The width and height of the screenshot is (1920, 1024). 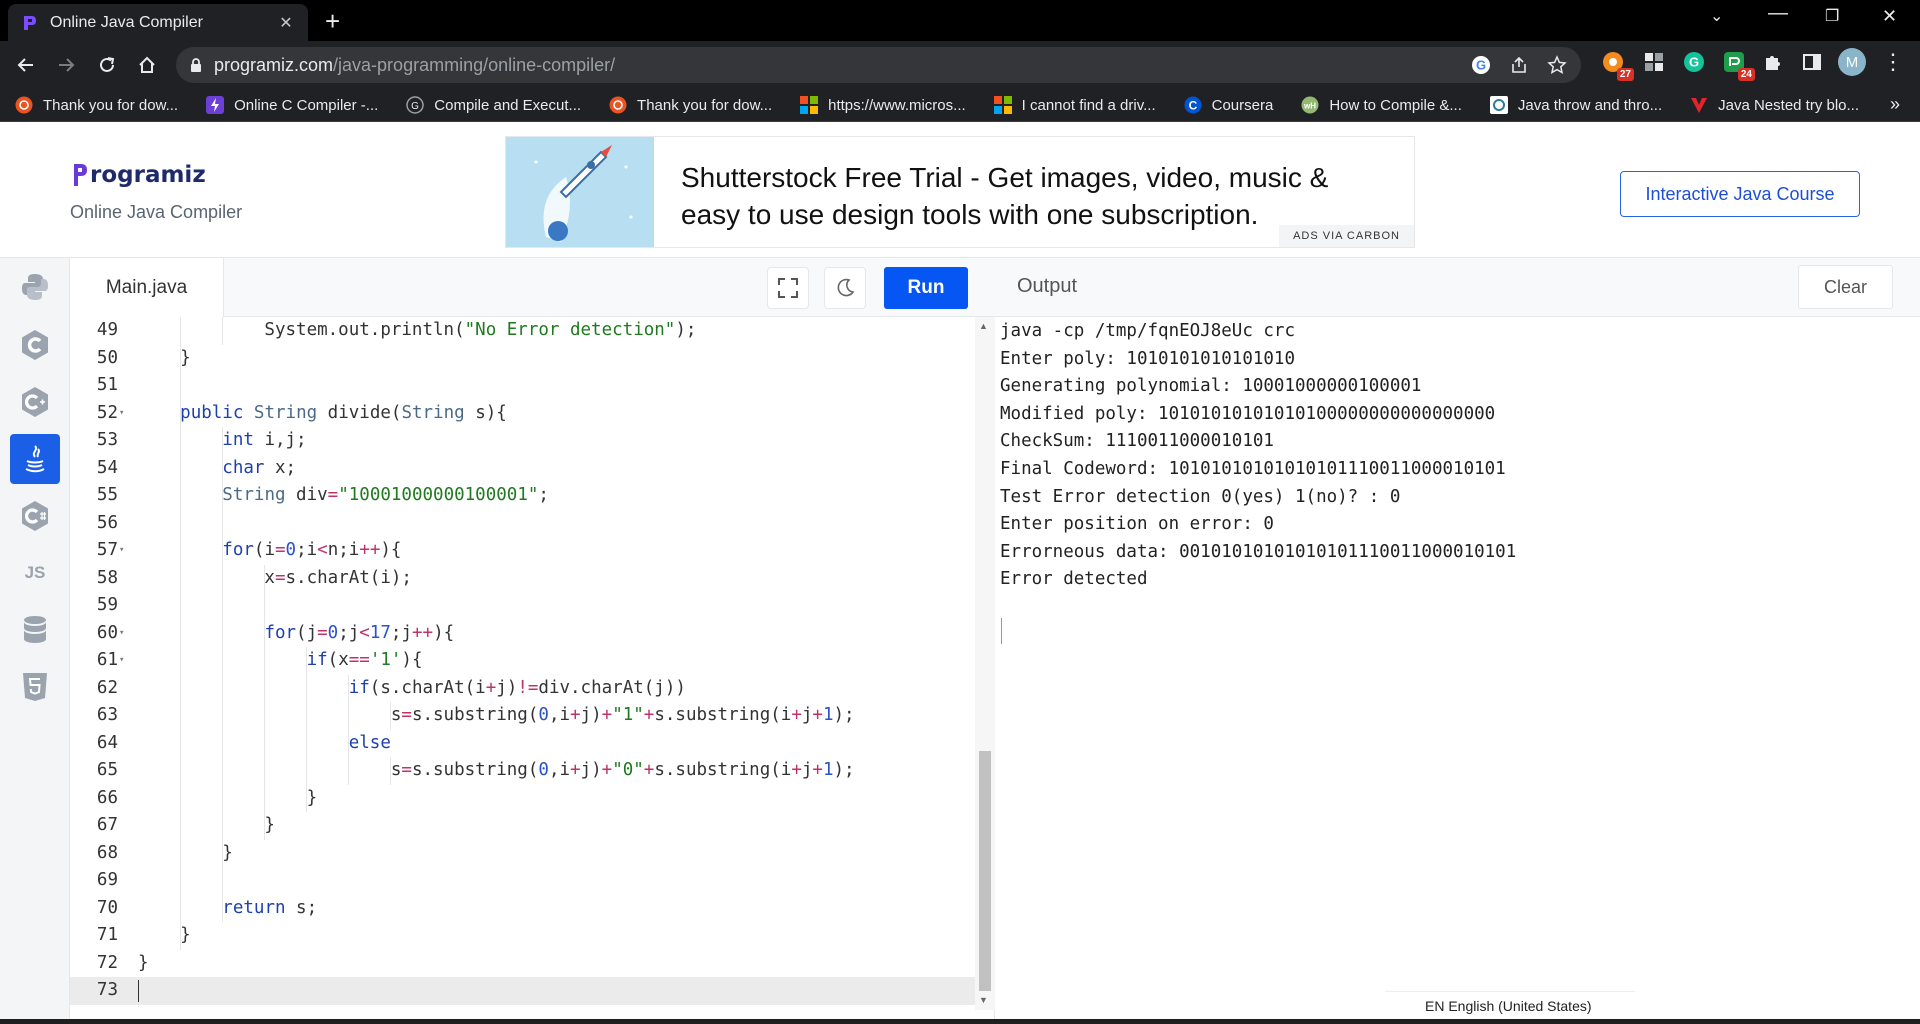 I want to click on code-line: 69, so click(x=522, y=881).